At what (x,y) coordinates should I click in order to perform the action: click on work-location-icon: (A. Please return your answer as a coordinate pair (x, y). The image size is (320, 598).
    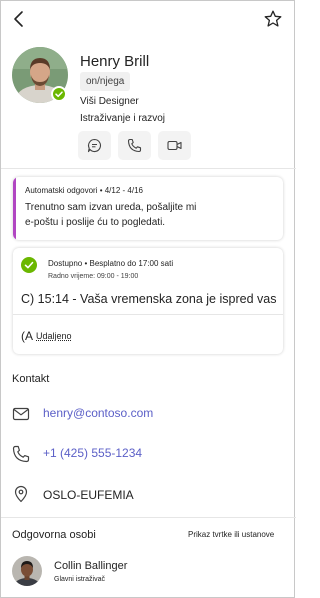
    Looking at the image, I should click on (27, 336).